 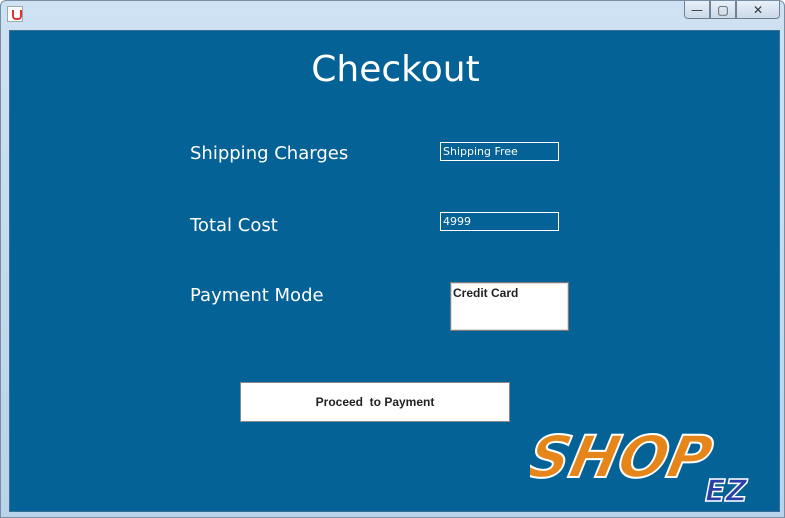 I want to click on window-controls: — ▢ ✕, so click(x=732, y=11).